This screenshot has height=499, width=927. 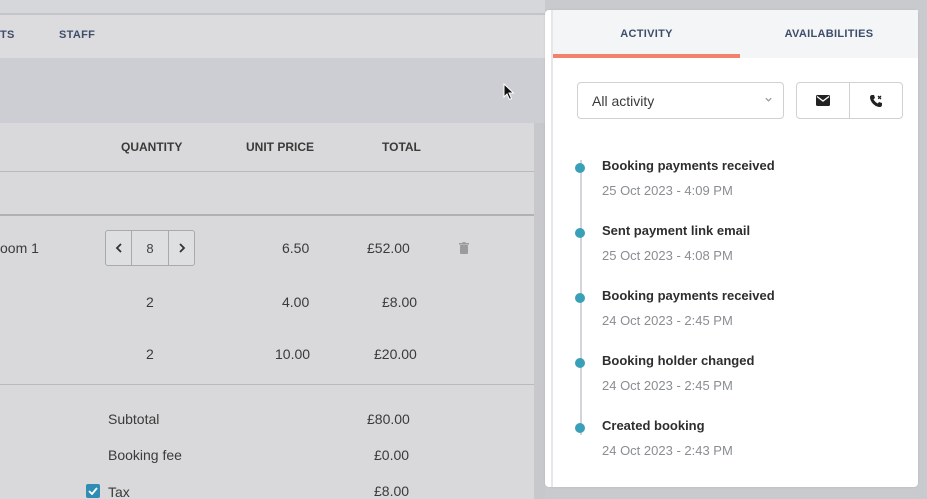 I want to click on chevron-left-icon, so click(x=118, y=248).